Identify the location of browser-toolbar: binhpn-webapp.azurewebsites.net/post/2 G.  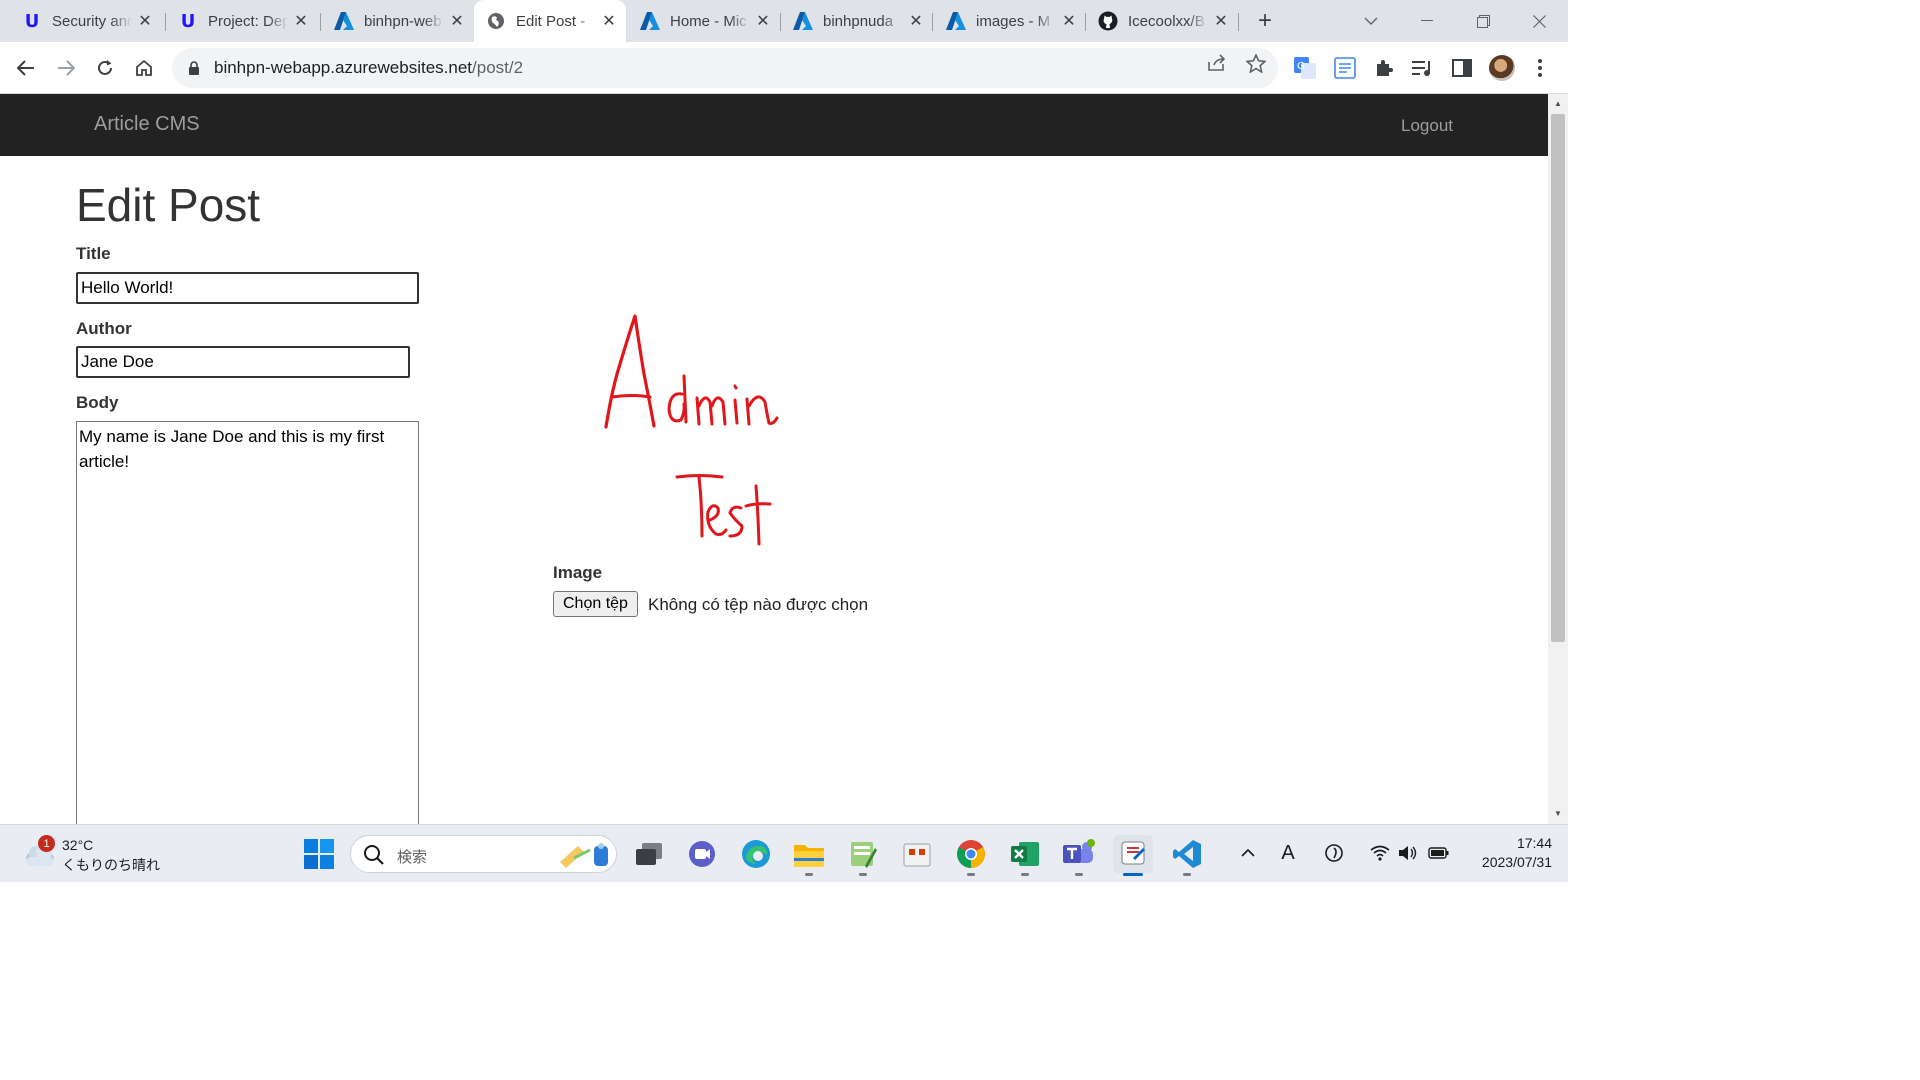
(784, 68).